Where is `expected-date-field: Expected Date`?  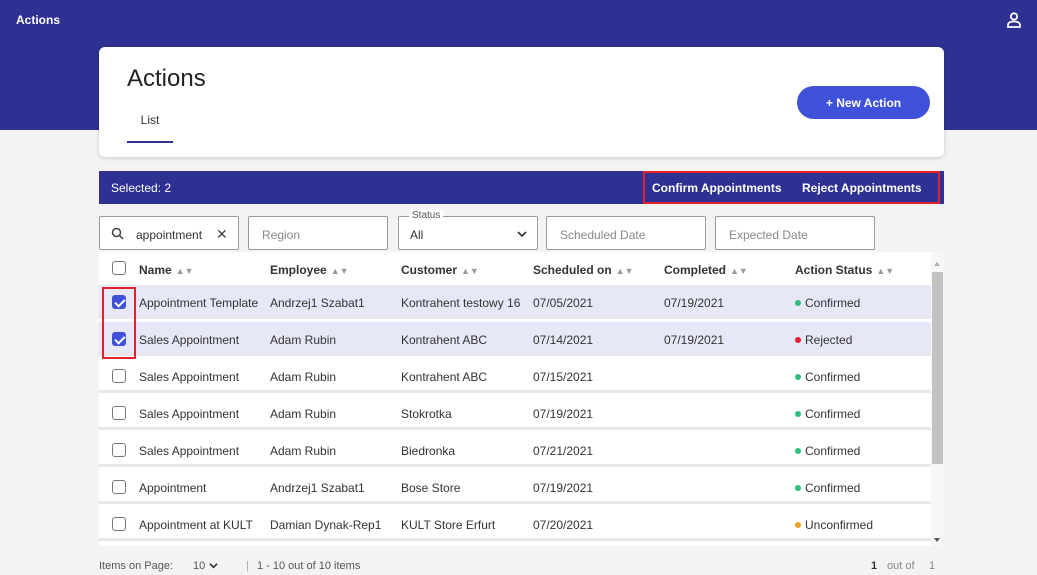 expected-date-field: Expected Date is located at coordinates (795, 233).